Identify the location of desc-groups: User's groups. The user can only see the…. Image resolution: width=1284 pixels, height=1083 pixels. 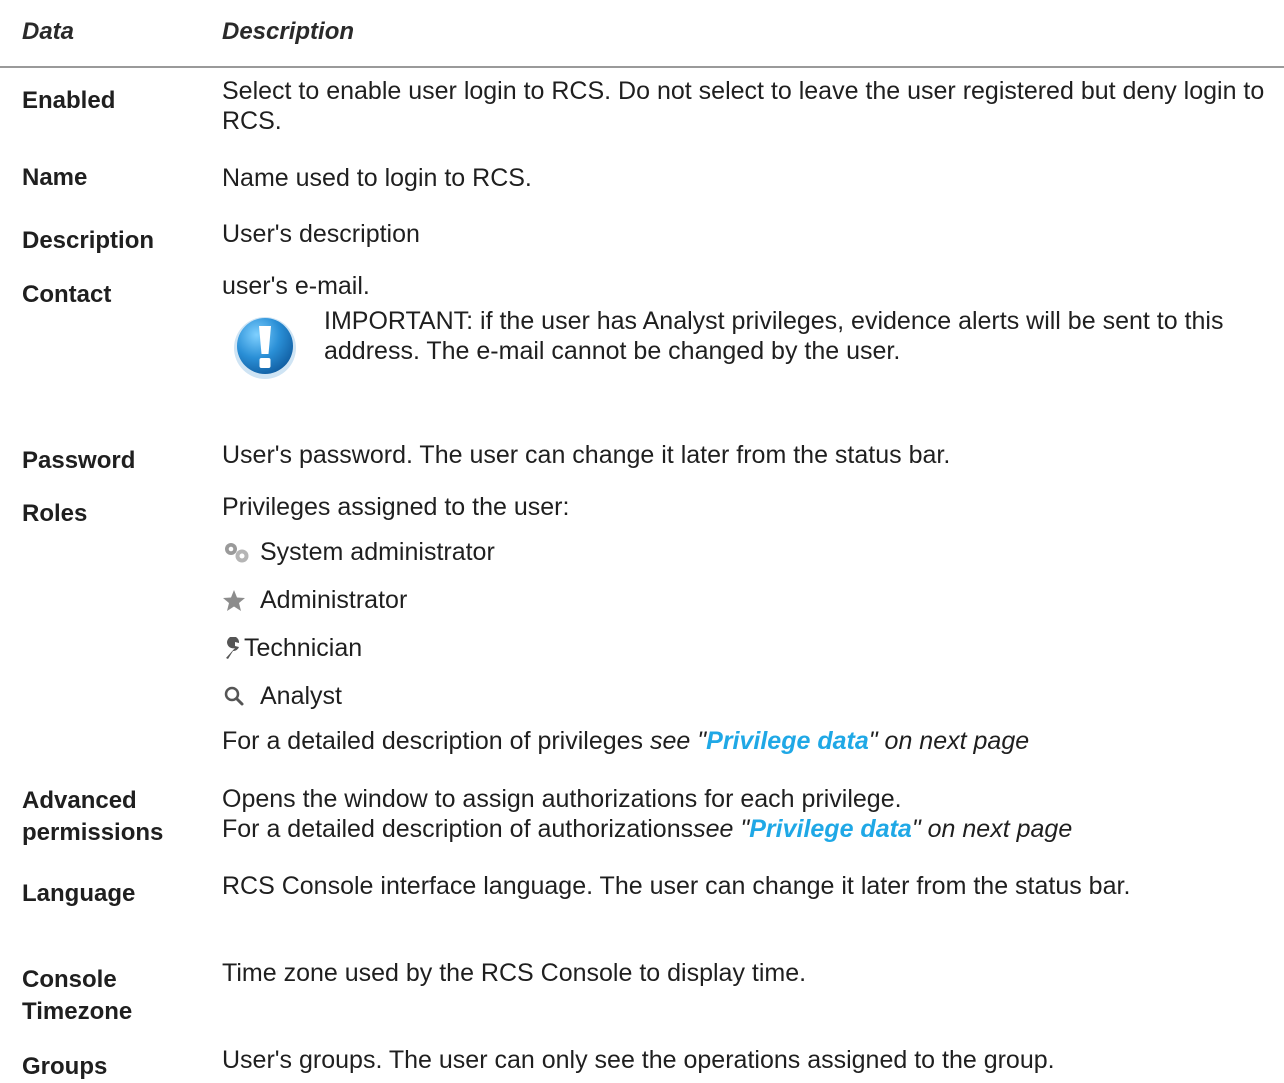
(751, 1060).